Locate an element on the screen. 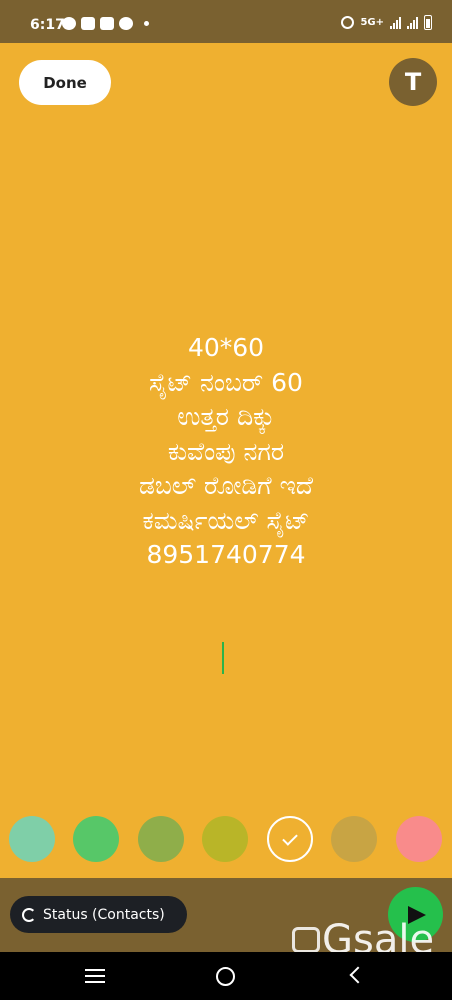 Image resolution: width=452 pixels, height=1000 pixels. data-saver-icon is located at coordinates (126, 23).